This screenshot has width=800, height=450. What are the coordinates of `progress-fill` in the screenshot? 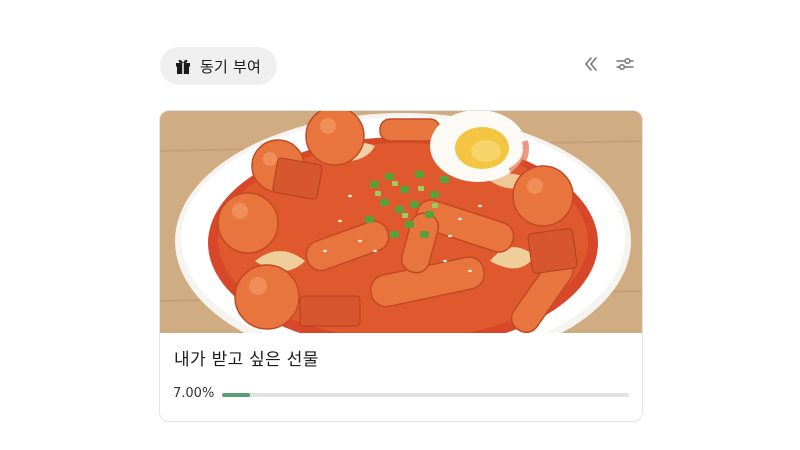 It's located at (236, 395).